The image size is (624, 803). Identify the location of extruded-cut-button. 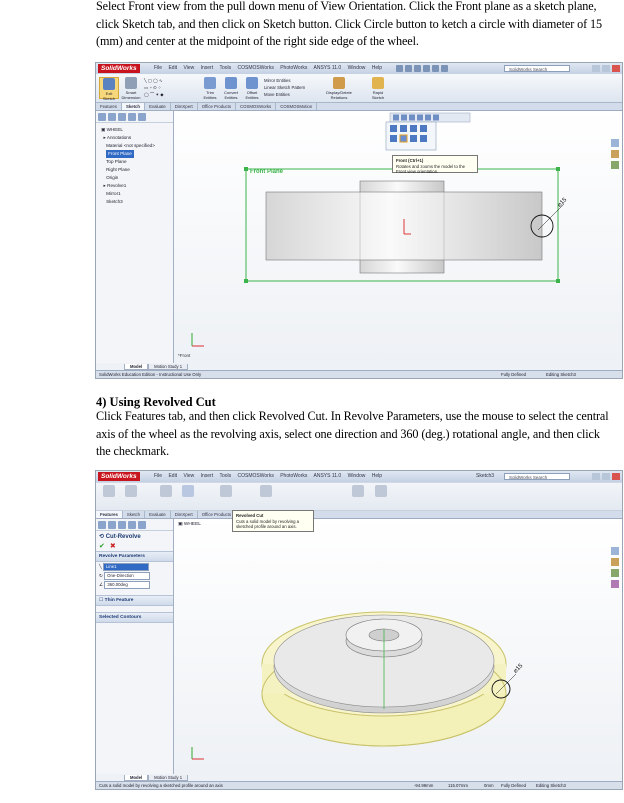
(166, 496).